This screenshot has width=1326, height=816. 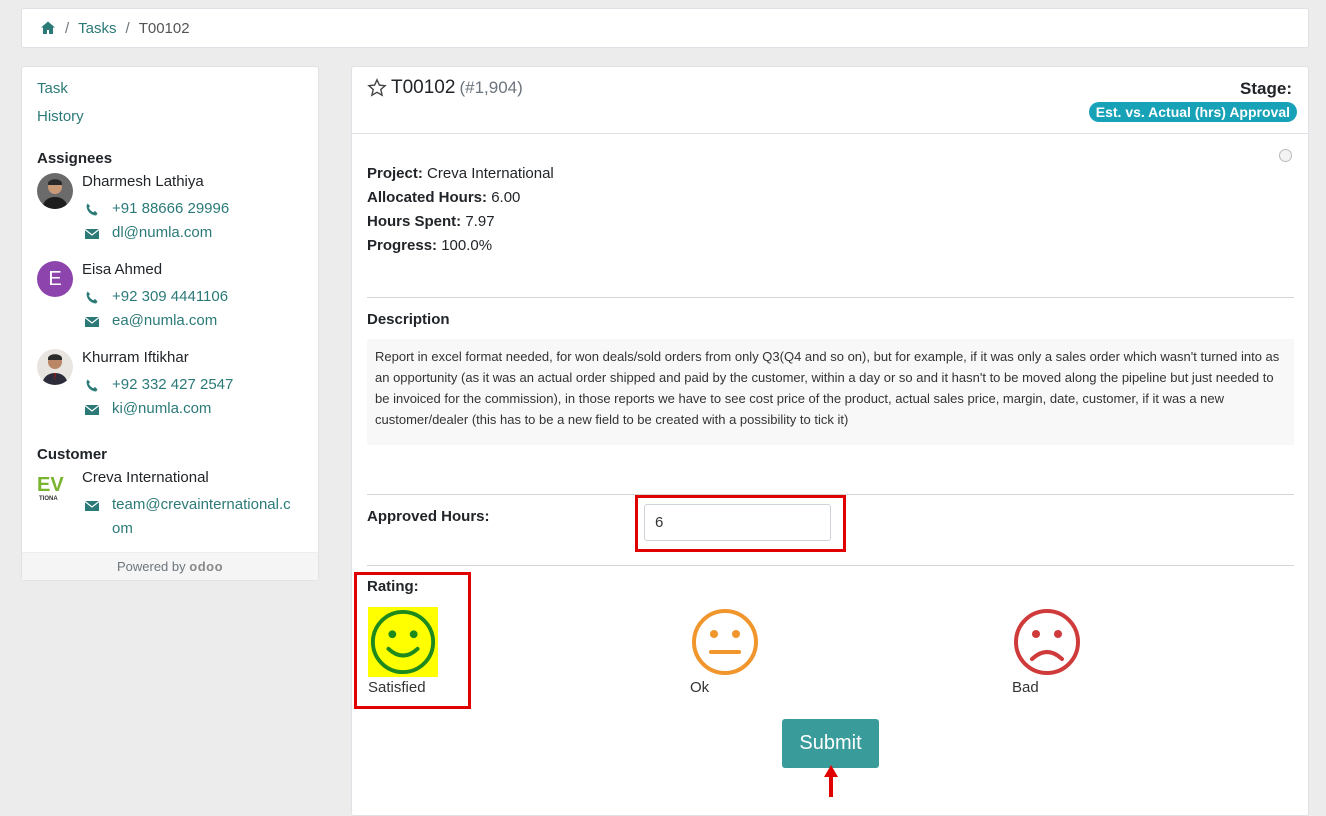 I want to click on rating-option-satisfied: Satisfied, so click(x=403, y=651).